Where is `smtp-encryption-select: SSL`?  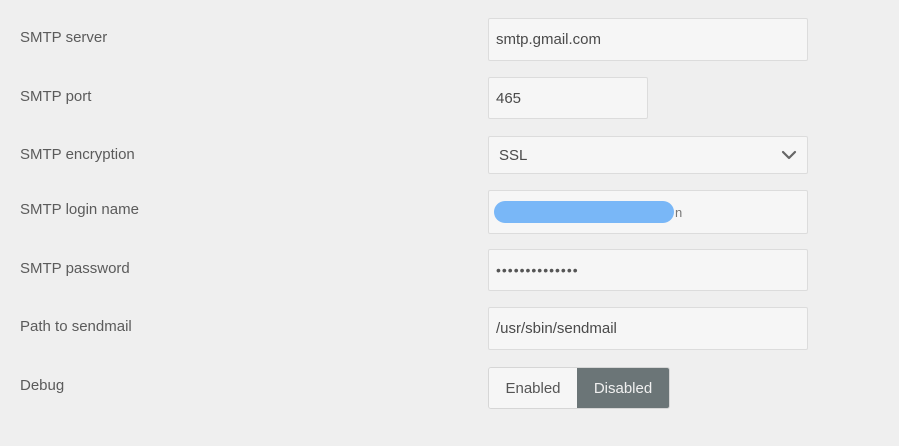
smtp-encryption-select: SSL is located at coordinates (648, 155).